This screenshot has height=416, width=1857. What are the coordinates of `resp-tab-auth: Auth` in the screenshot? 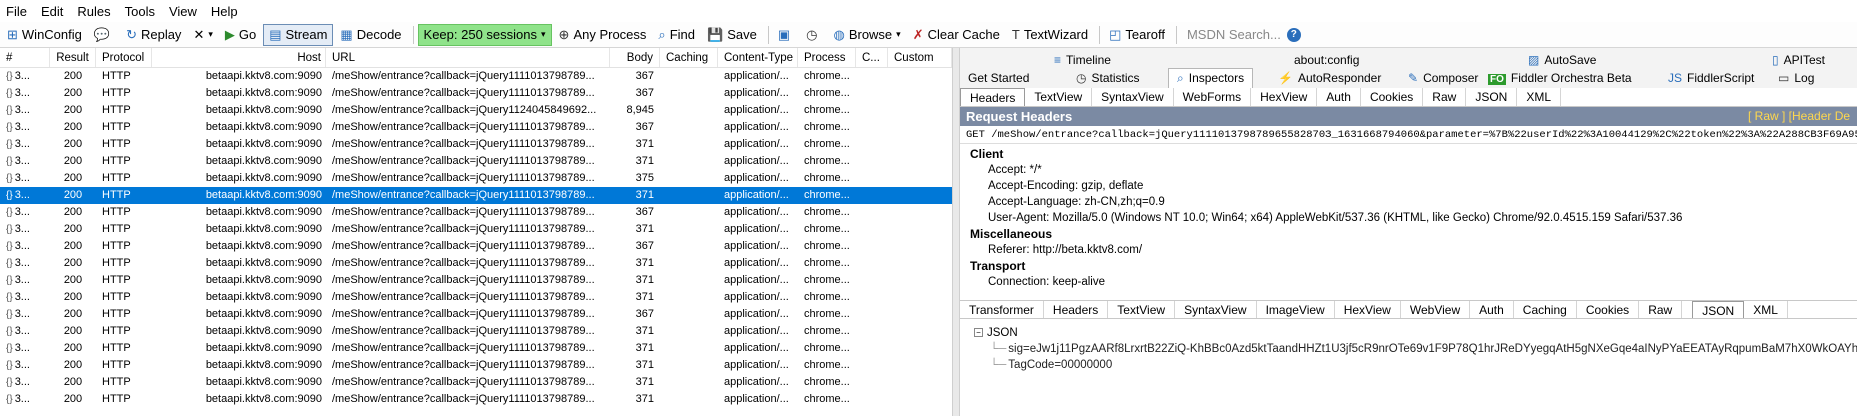 It's located at (1492, 309).